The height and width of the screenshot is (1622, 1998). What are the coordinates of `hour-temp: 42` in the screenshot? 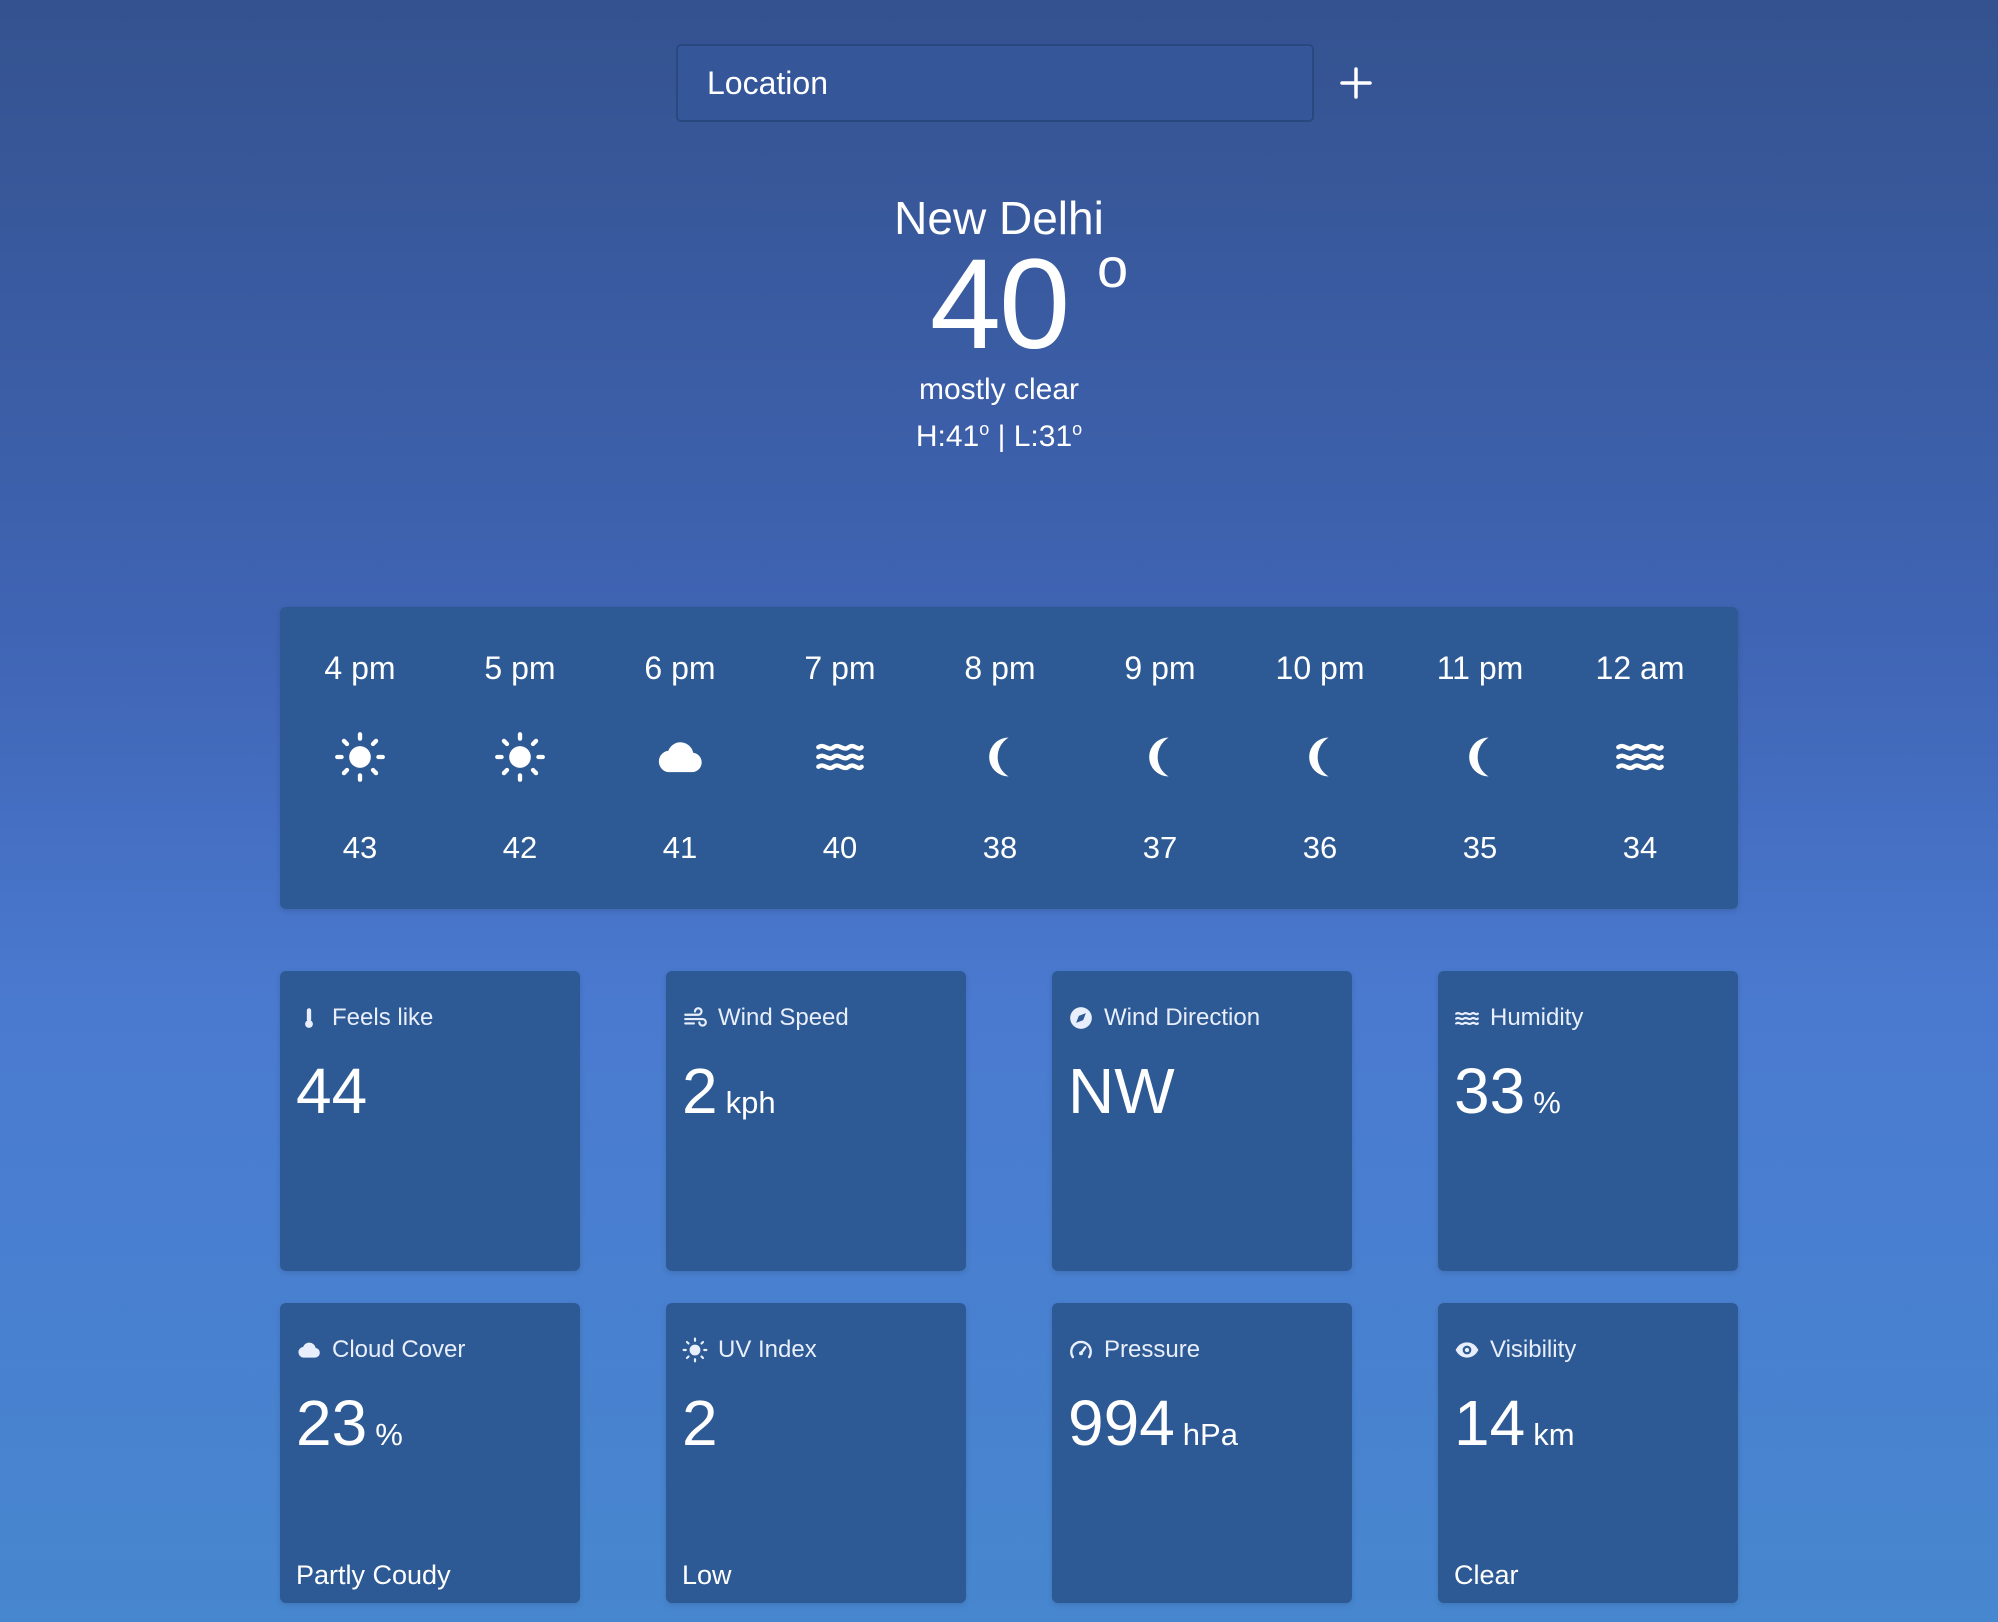 It's located at (520, 847).